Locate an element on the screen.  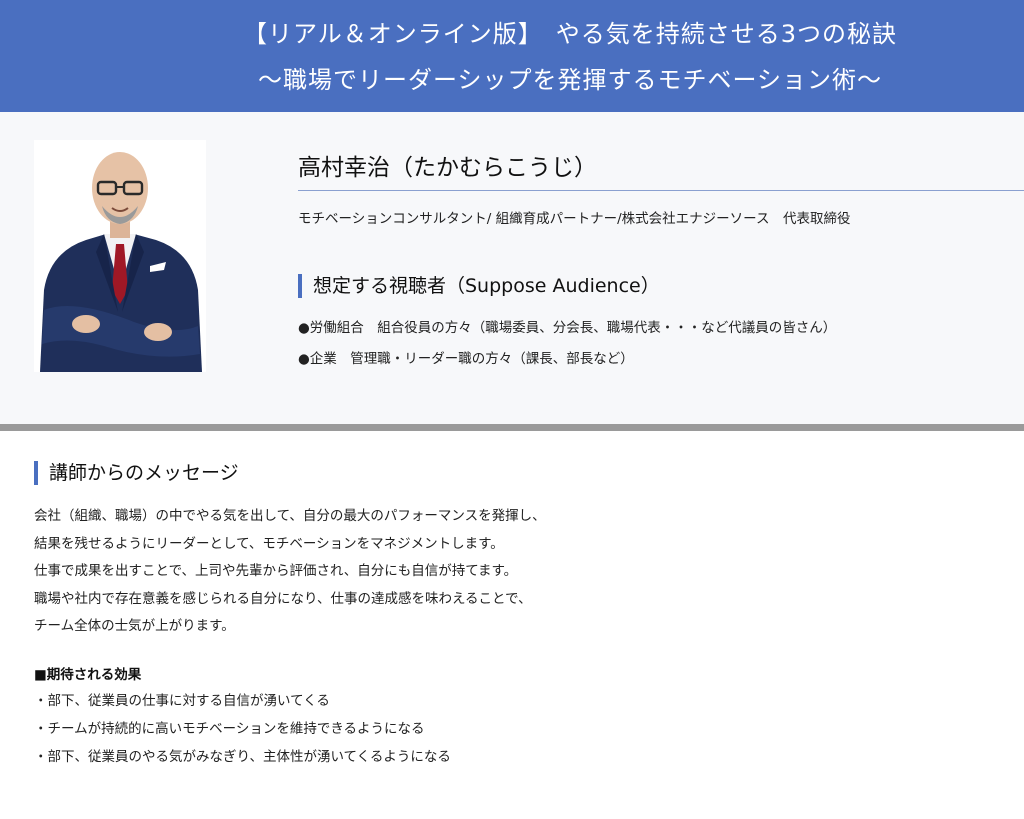
speaker-photo is located at coordinates (120, 256).